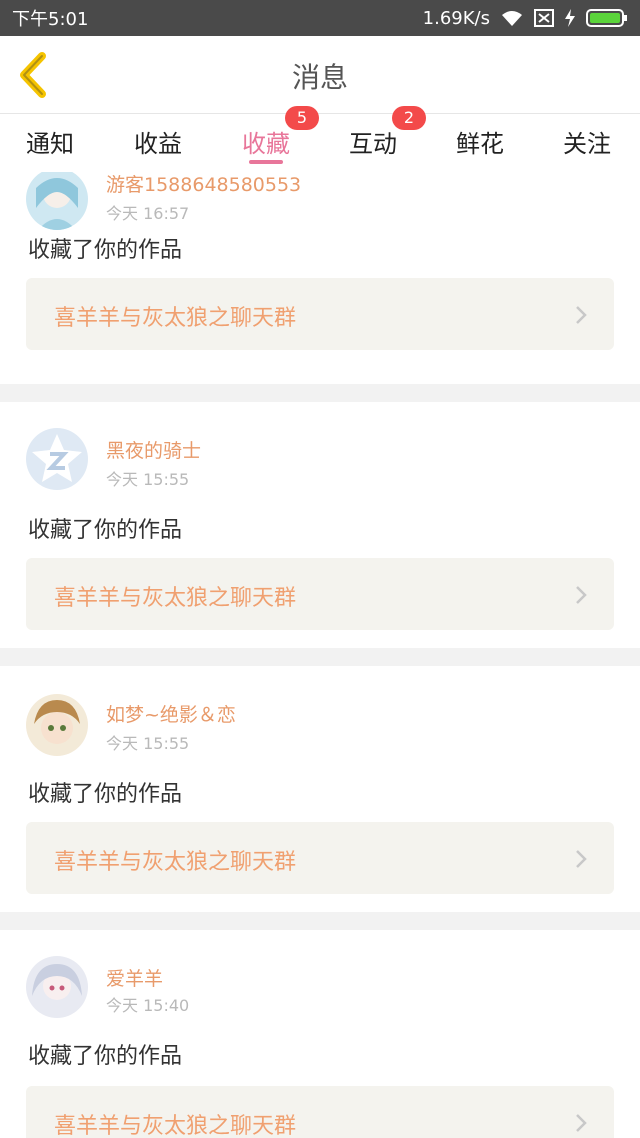  I want to click on wifi-icon, so click(512, 18).